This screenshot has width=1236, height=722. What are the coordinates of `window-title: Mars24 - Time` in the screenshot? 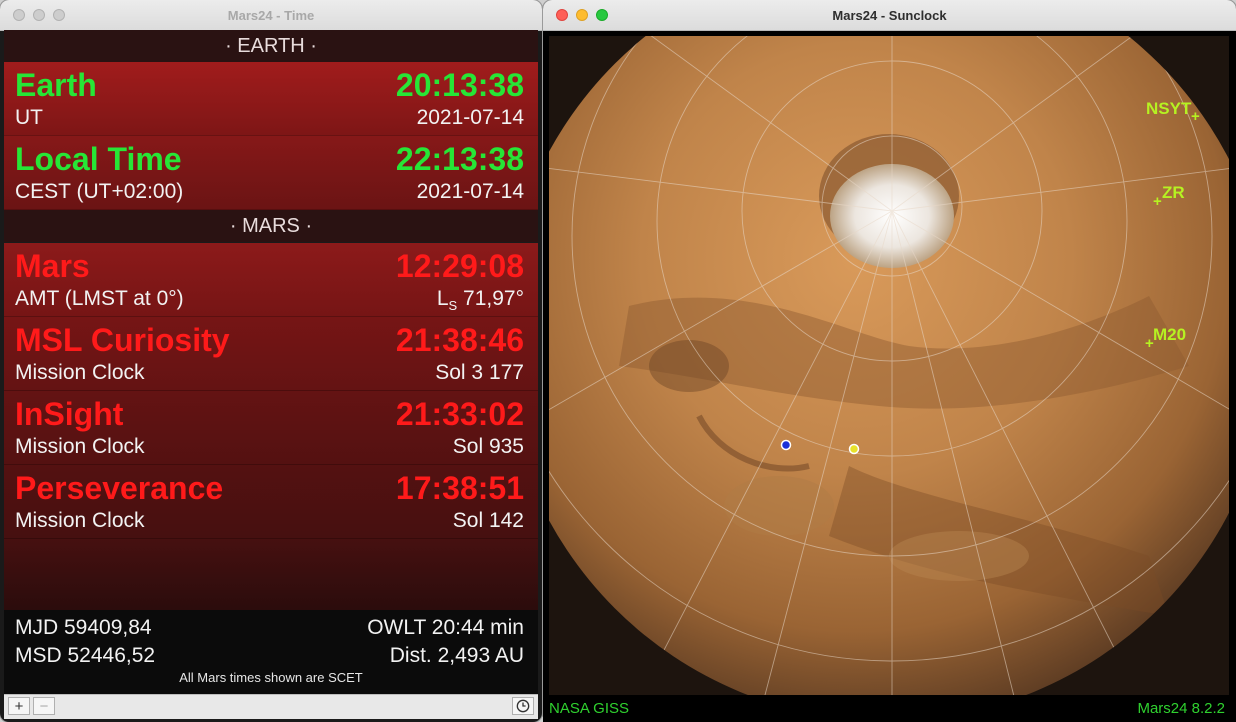 It's located at (271, 15).